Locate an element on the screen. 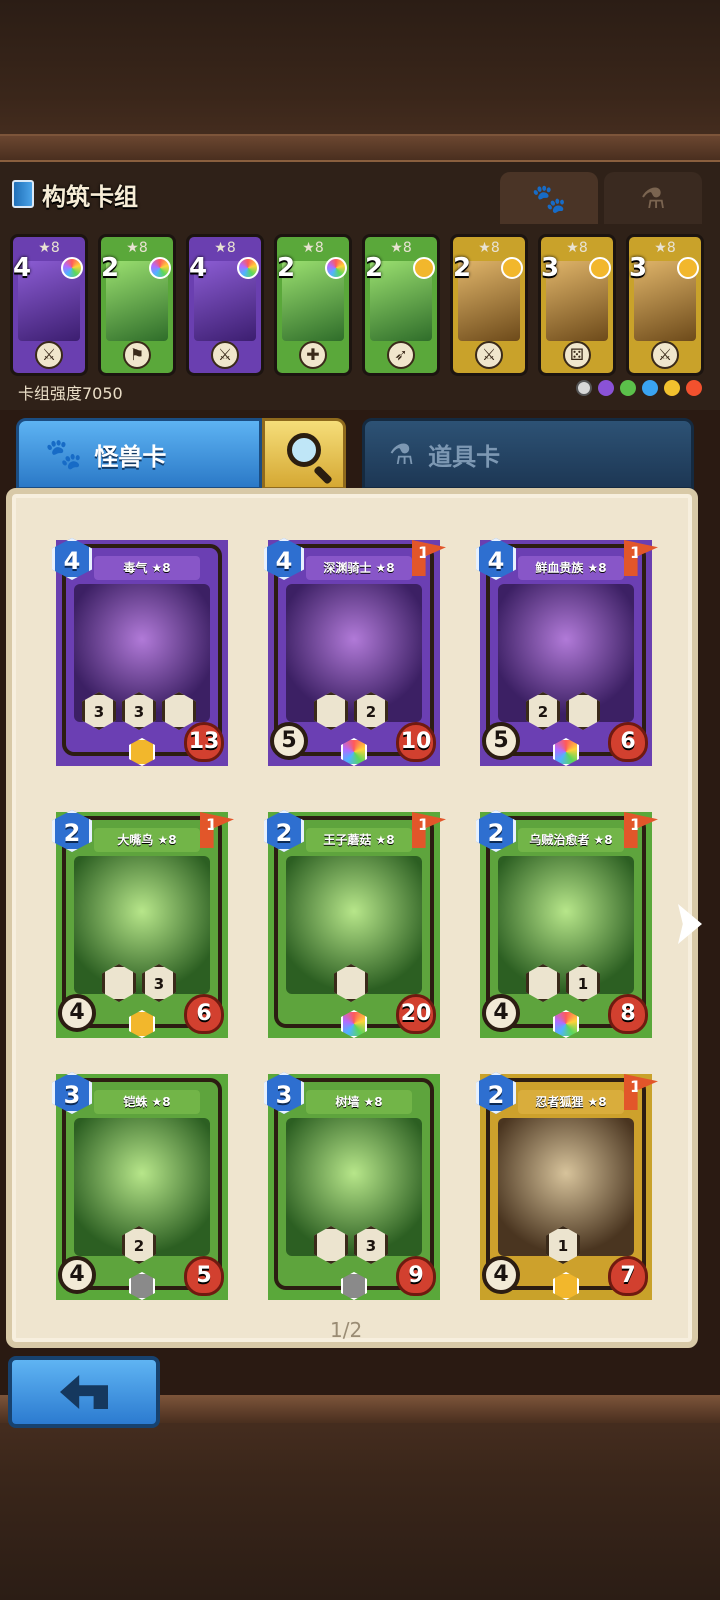 The image size is (720, 1600). page-indicator: 1/2 is located at coordinates (346, 1330).